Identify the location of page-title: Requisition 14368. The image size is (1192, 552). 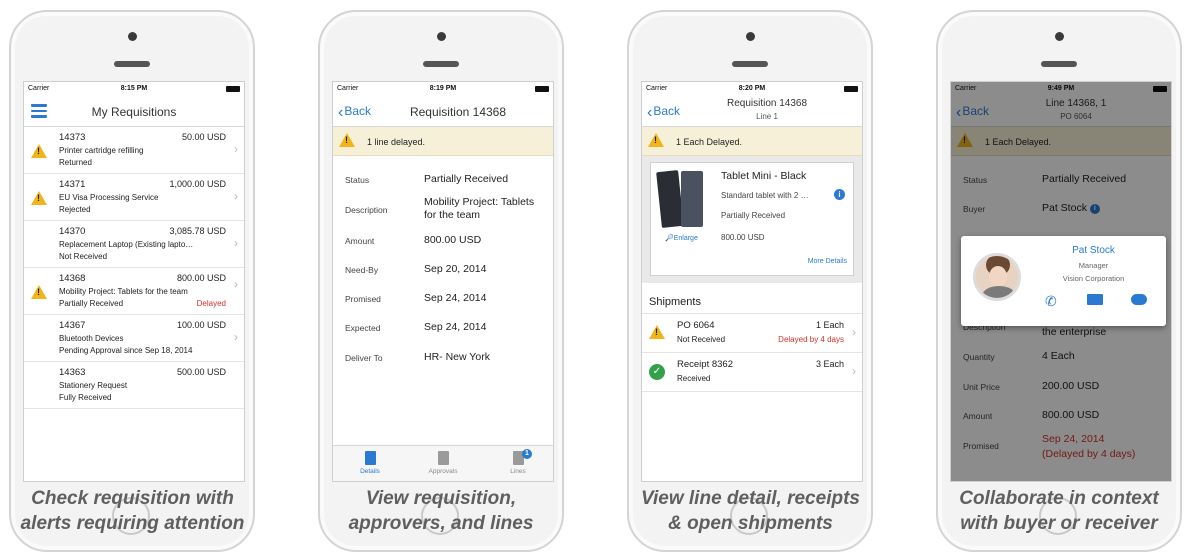
(458, 112).